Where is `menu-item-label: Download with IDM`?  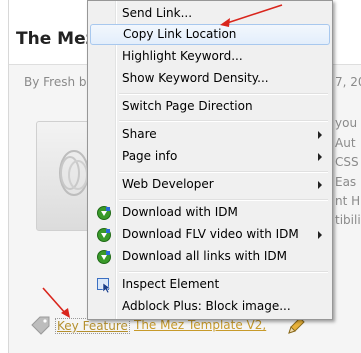 menu-item-label: Download with IDM is located at coordinates (180, 212).